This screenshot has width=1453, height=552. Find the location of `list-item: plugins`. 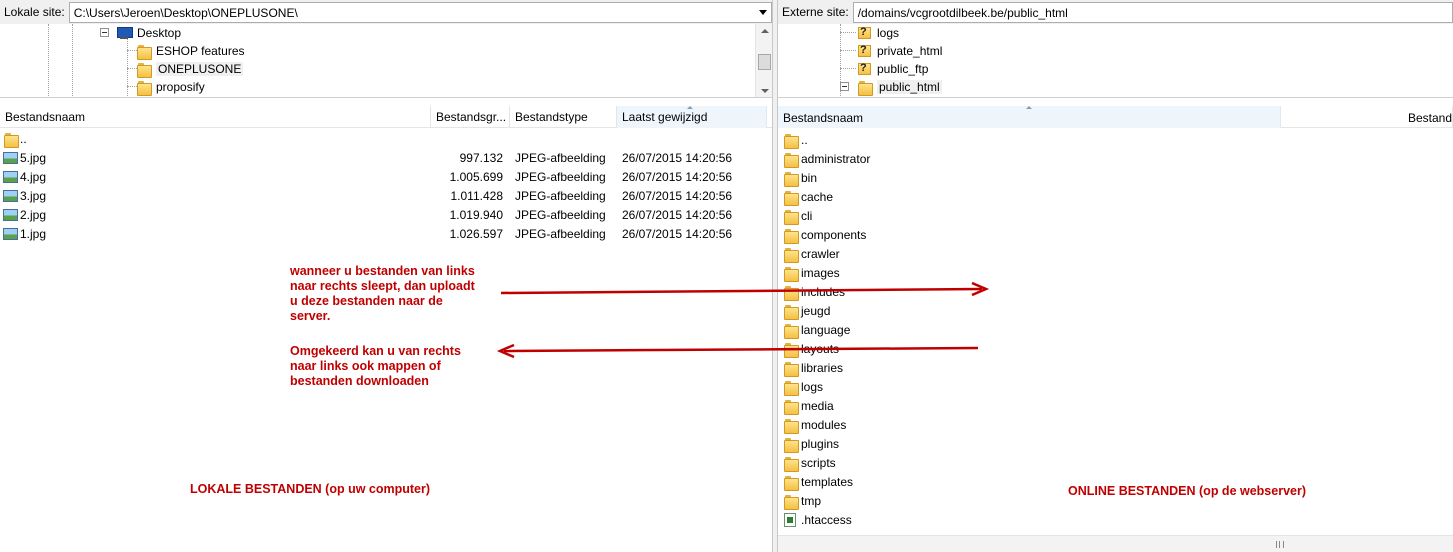

list-item: plugins is located at coordinates (1115, 444).